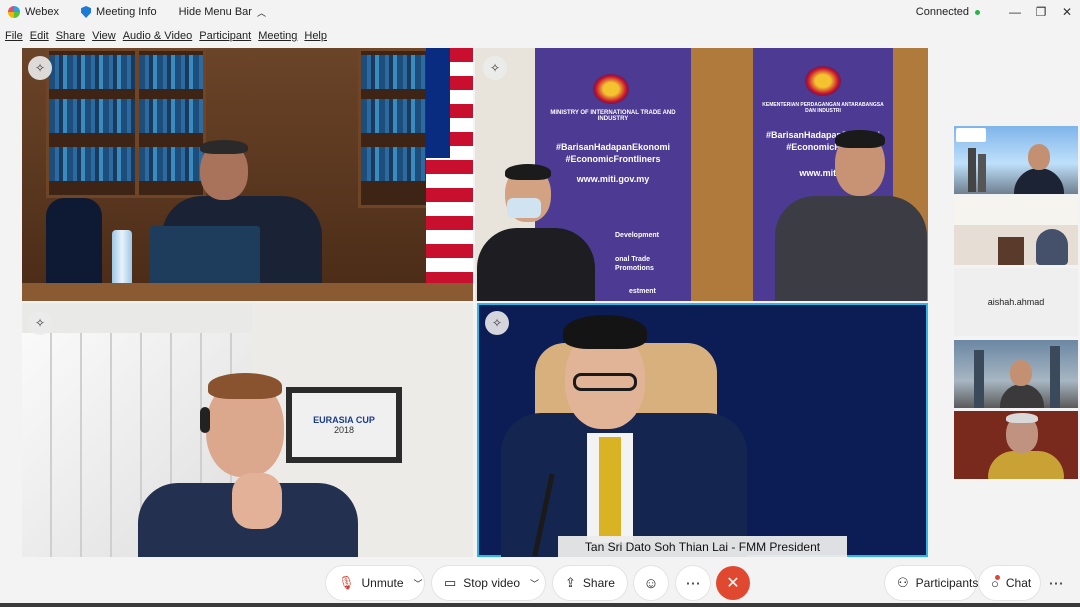  I want to click on share-icon: ⇪, so click(570, 582).